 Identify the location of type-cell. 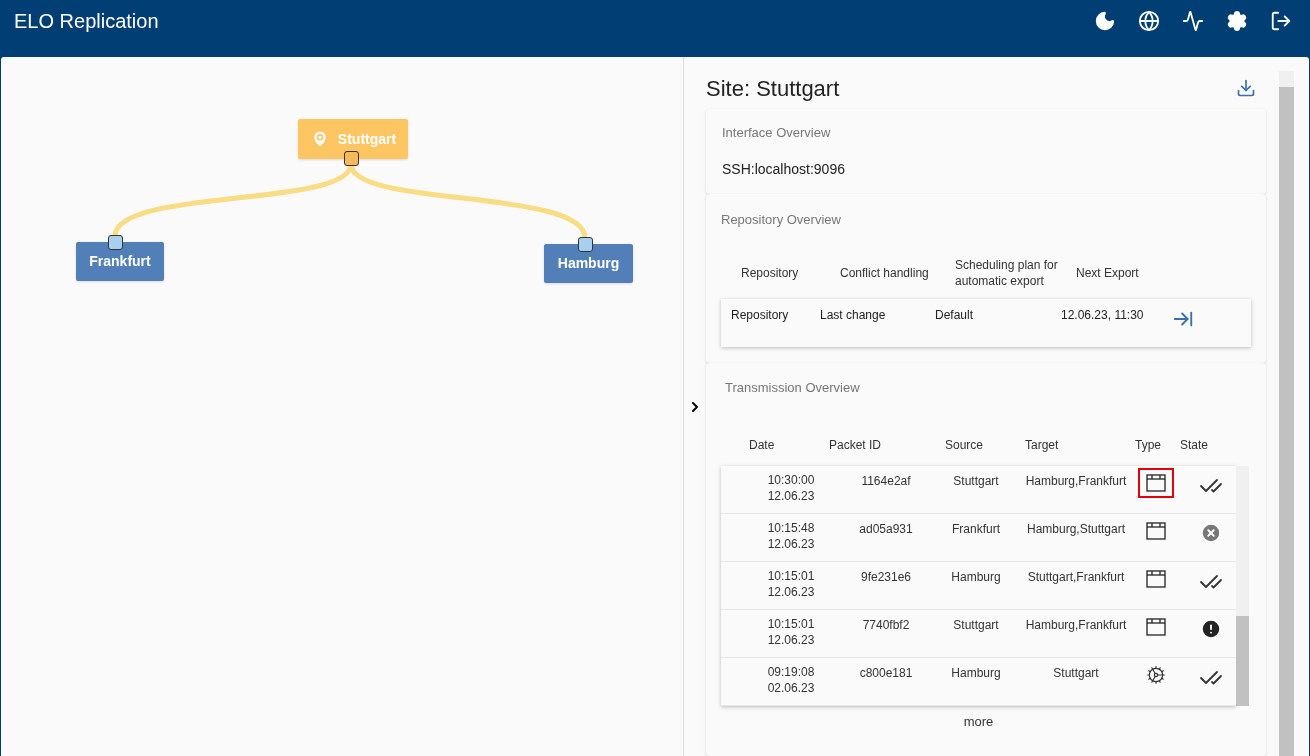
(1156, 482).